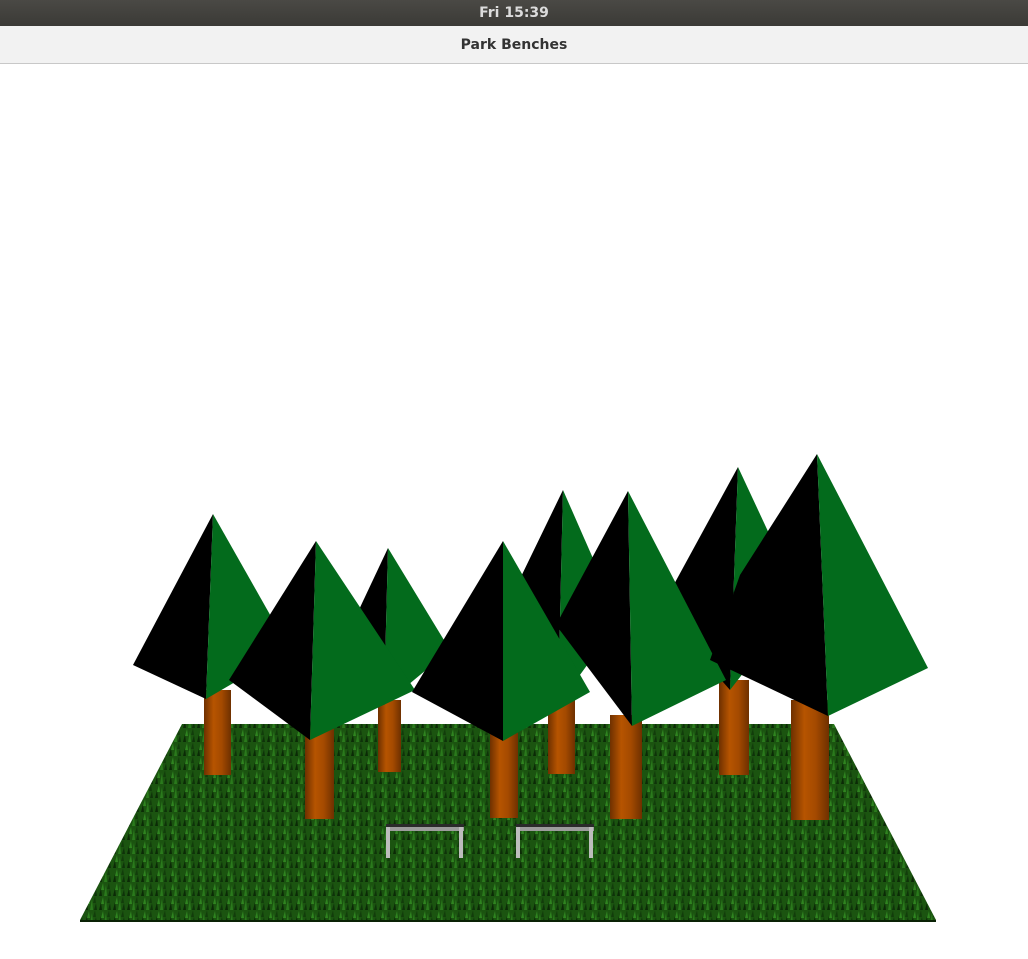 Image resolution: width=1028 pixels, height=959 pixels. What do you see at coordinates (173, 606) in the screenshot?
I see `tree-foliage-dark` at bounding box center [173, 606].